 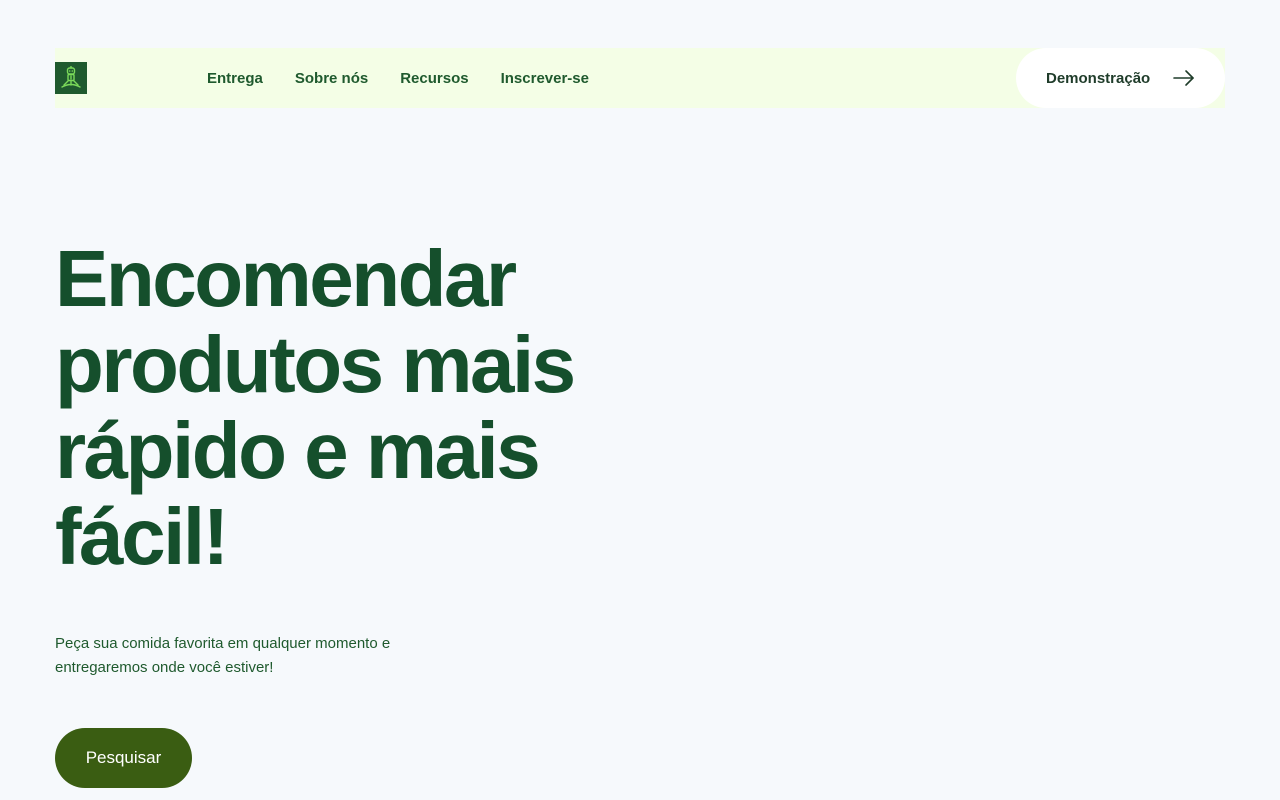 I want to click on demo-button-label: Demonstração, so click(x=1098, y=78).